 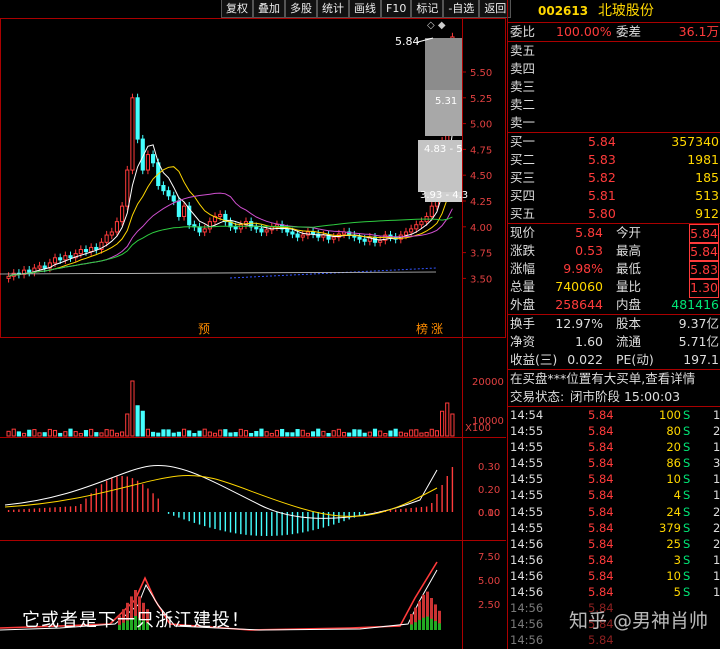 What do you see at coordinates (523, 323) in the screenshot?
I see `fund-label: 换手` at bounding box center [523, 323].